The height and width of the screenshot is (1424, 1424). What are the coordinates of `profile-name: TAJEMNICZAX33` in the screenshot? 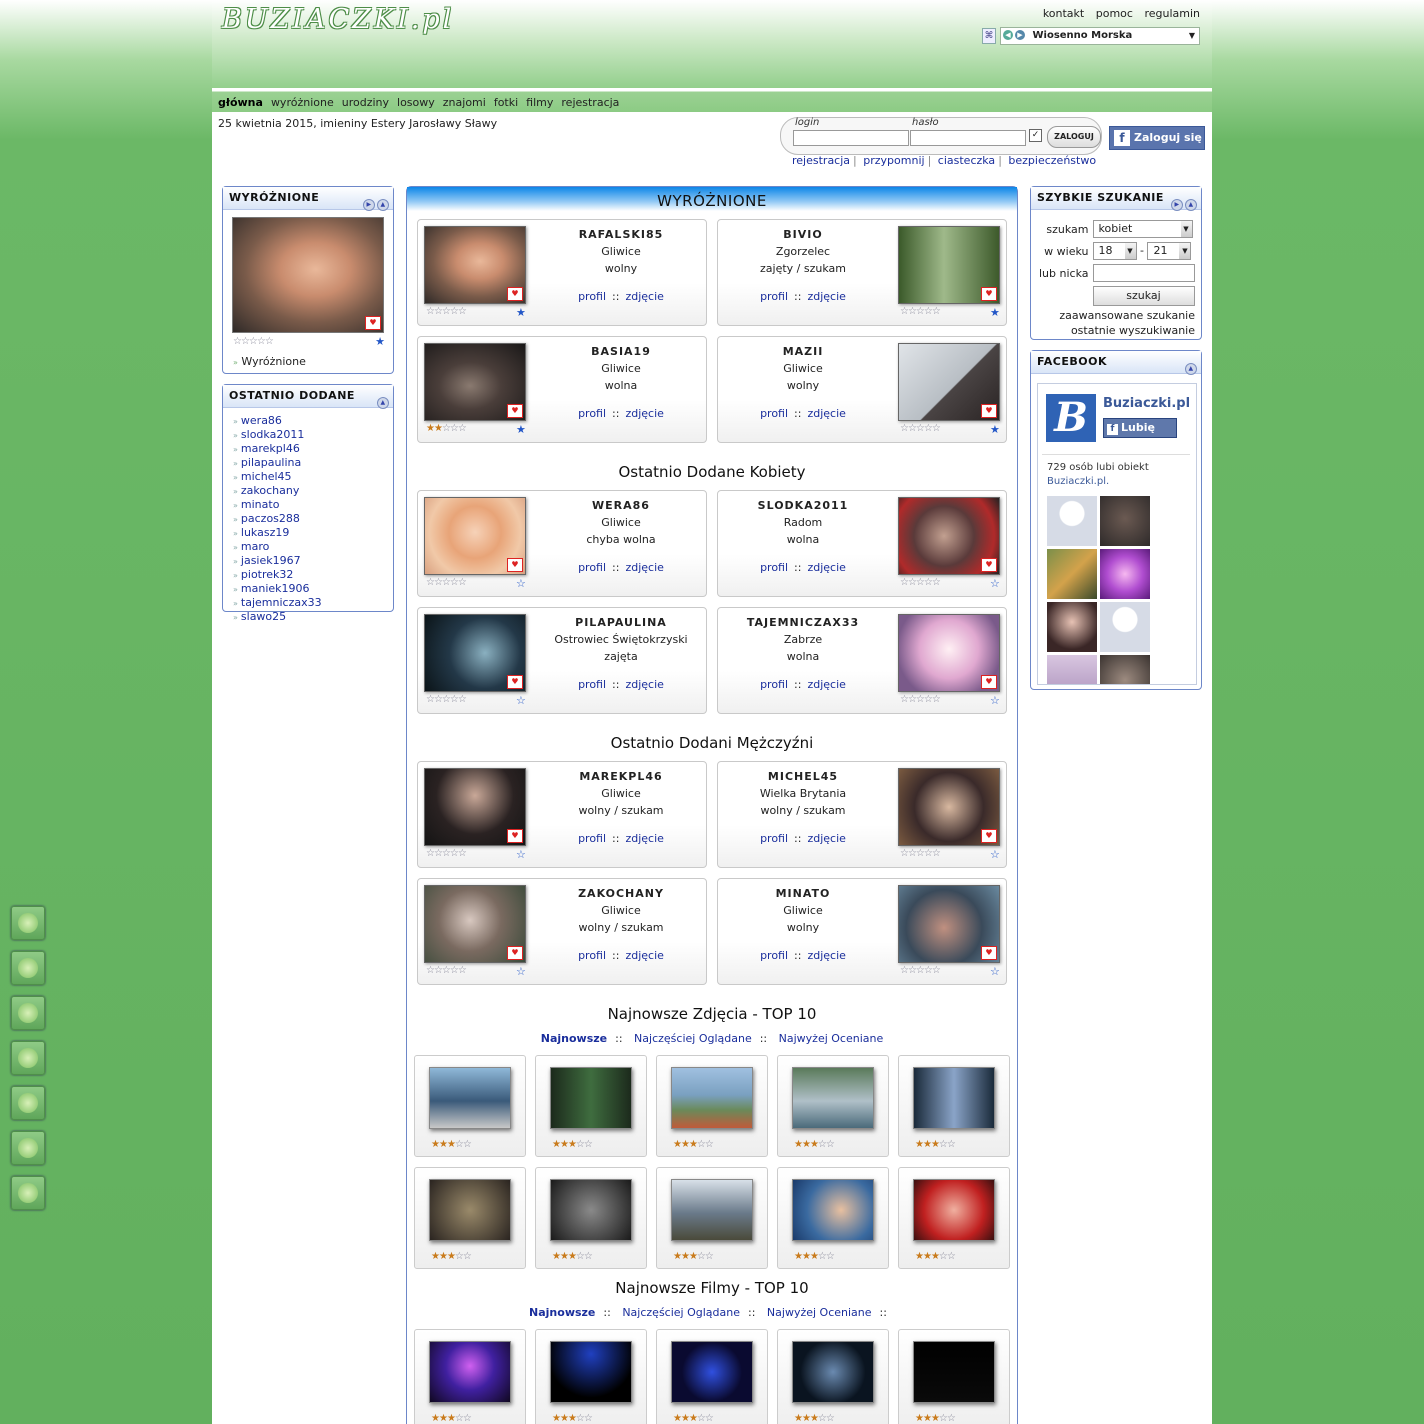 It's located at (803, 622).